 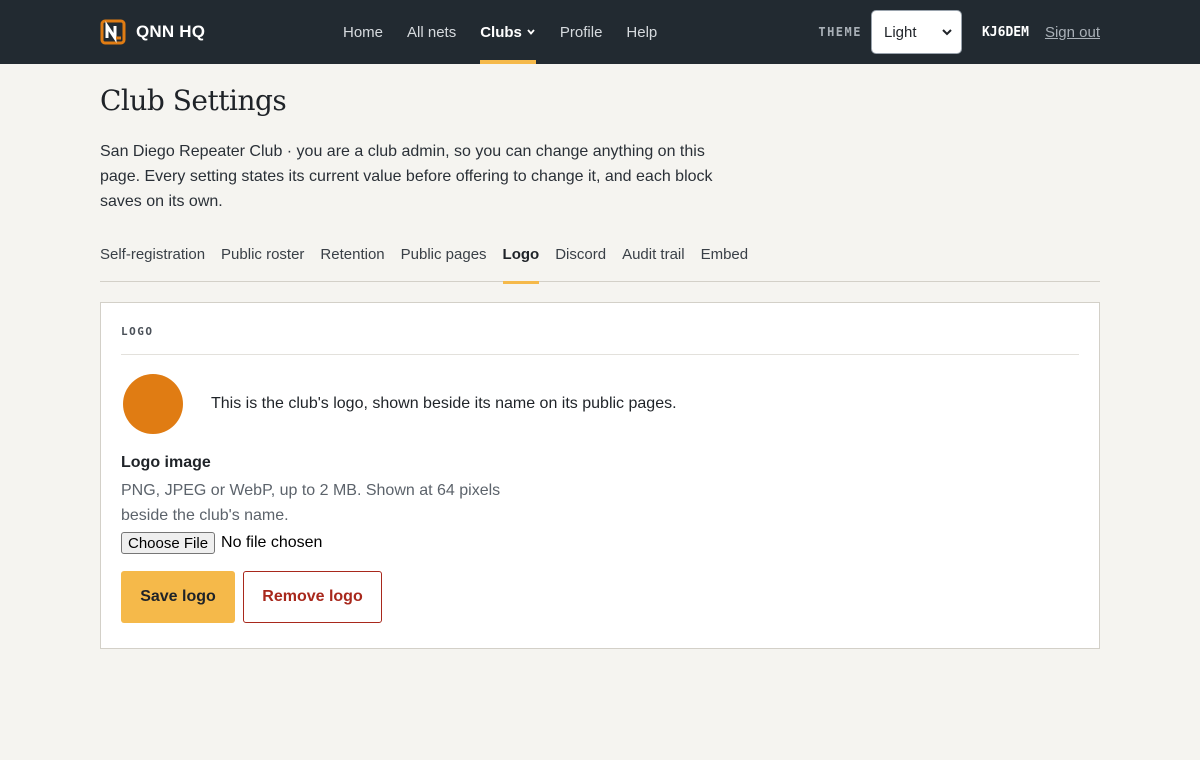 I want to click on tab-embed: Embed, so click(x=725, y=264).